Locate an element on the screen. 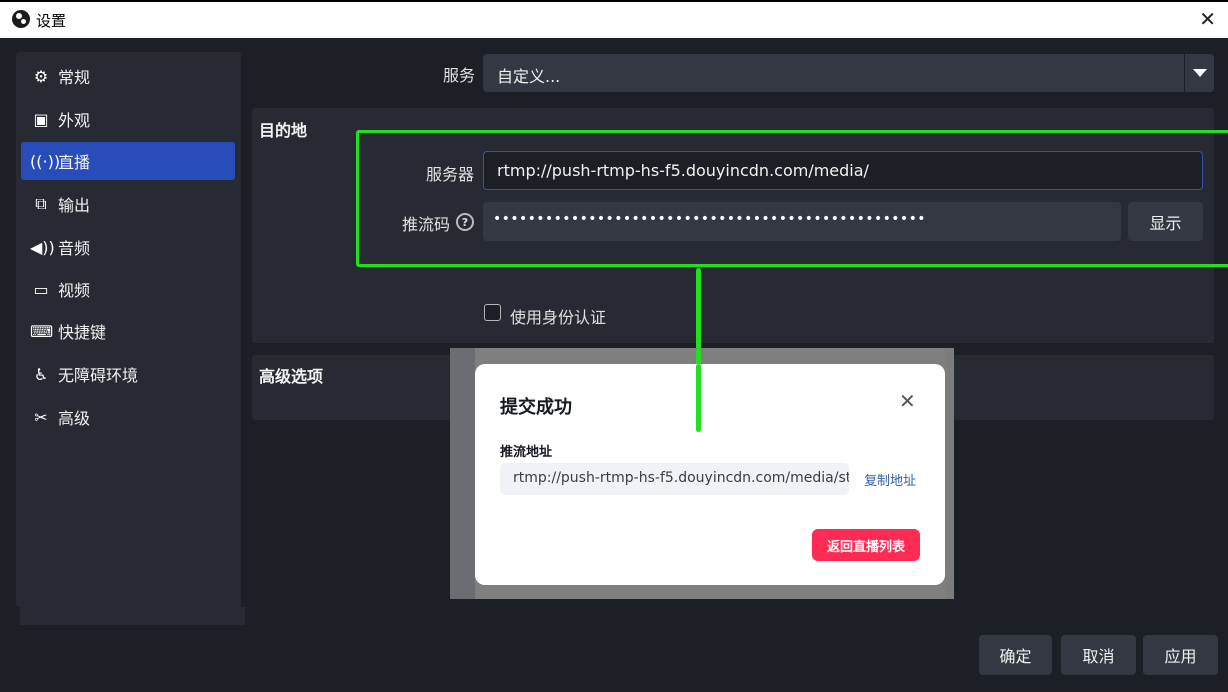 This screenshot has height=692, width=1228. backdrop-shade-left is located at coordinates (462, 473).